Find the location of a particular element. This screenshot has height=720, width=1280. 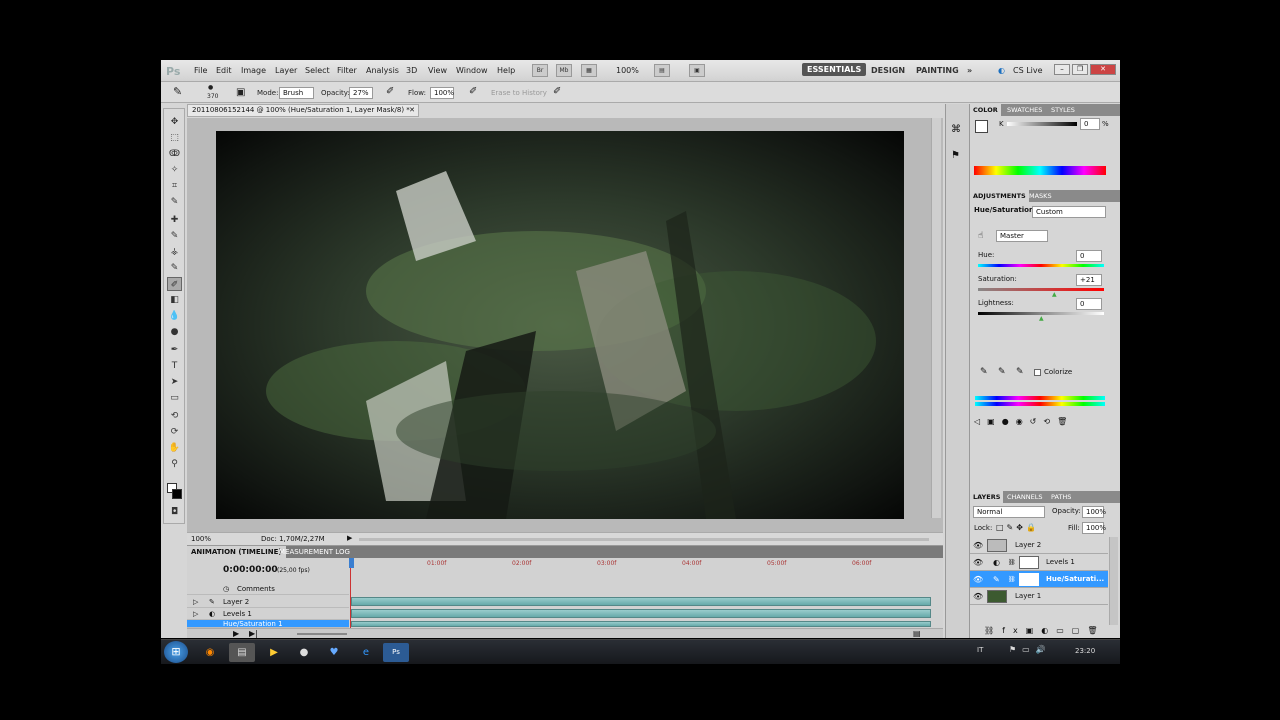

tablet-pressure-icon: ✐ is located at coordinates (557, 91).